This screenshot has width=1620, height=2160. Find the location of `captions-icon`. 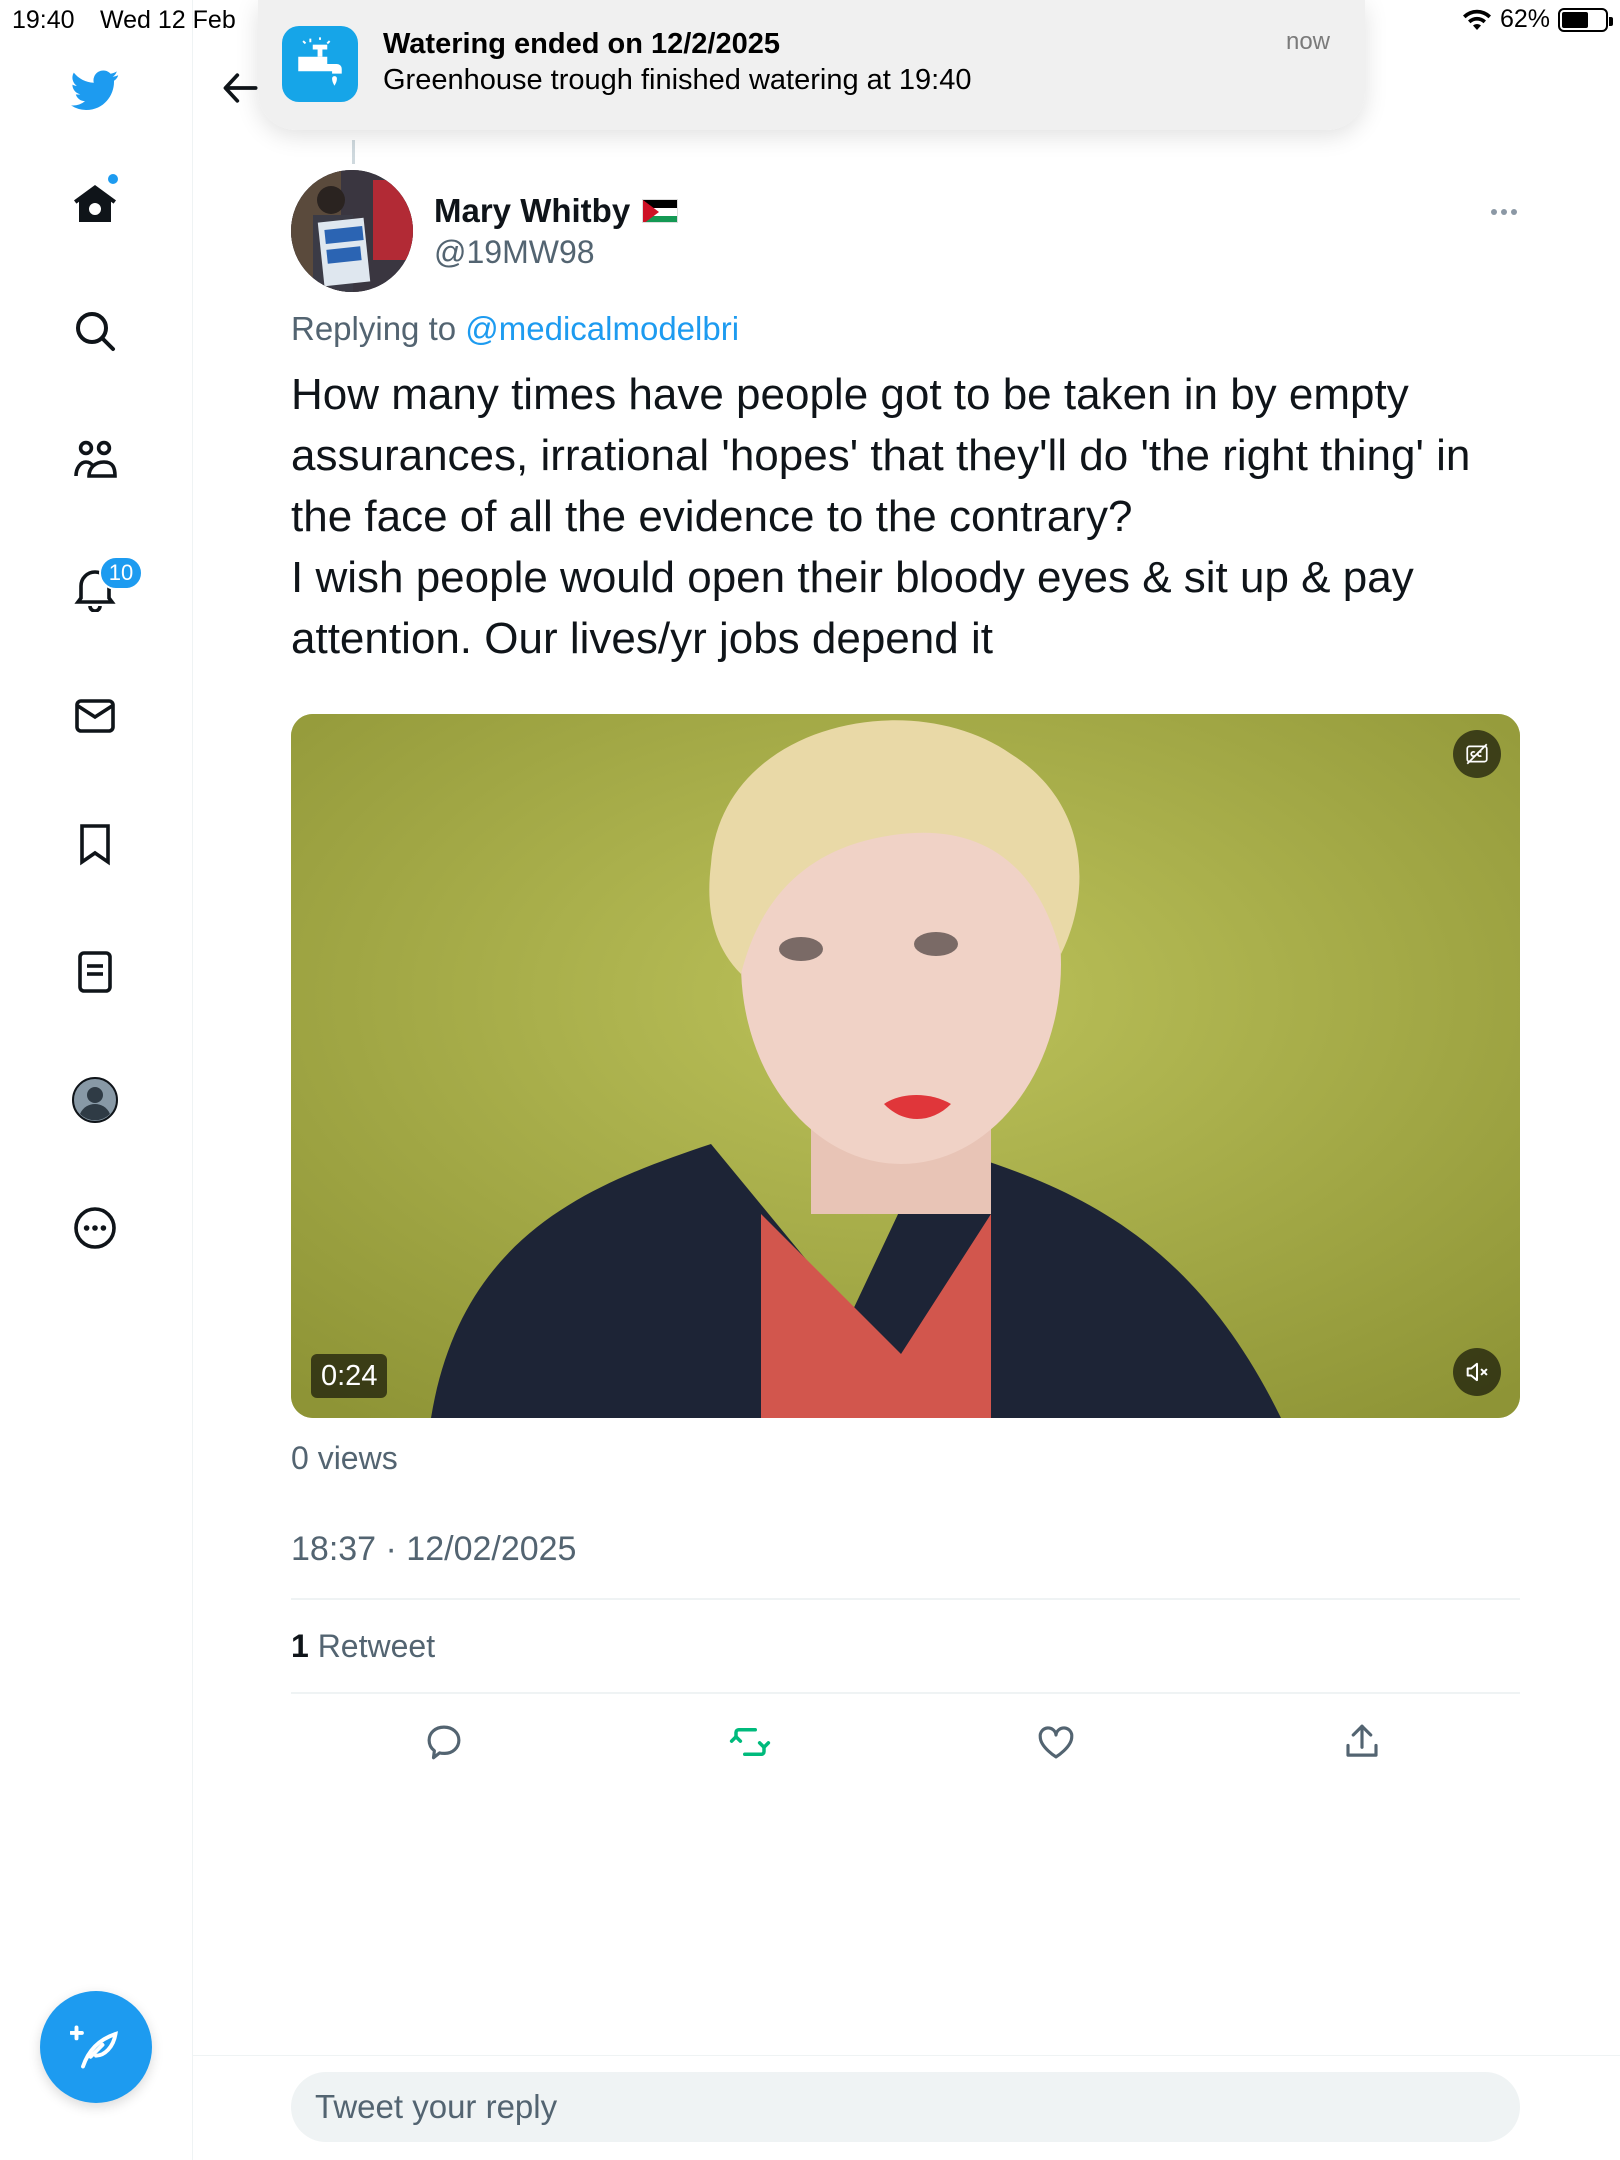

captions-icon is located at coordinates (1477, 754).